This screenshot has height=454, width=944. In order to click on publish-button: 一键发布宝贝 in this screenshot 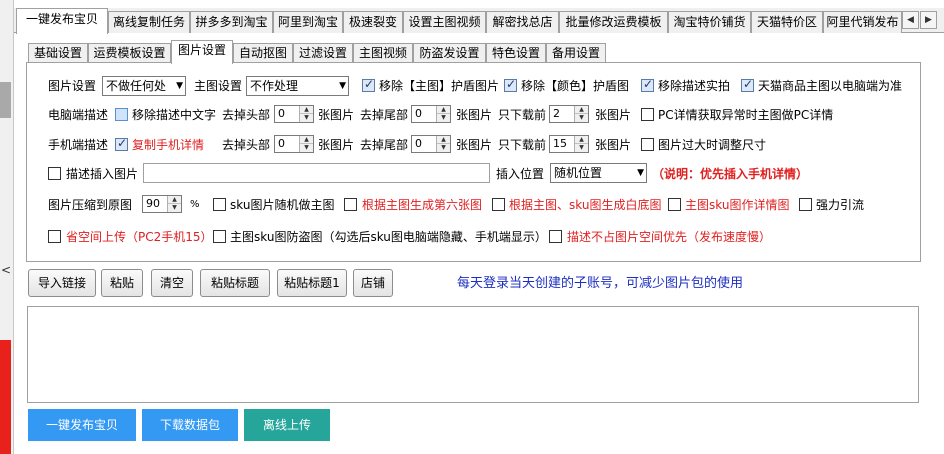, I will do `click(82, 425)`.